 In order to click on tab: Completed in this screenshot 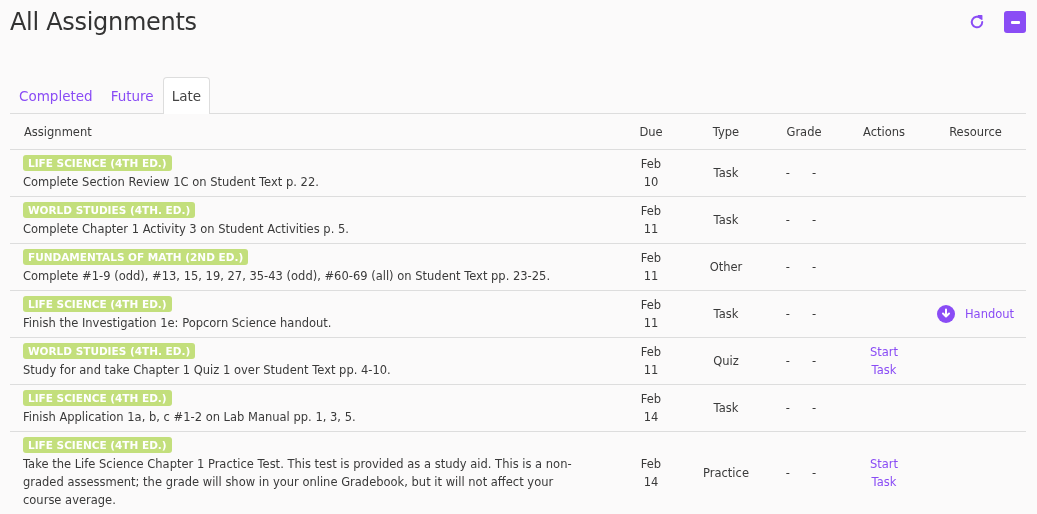, I will do `click(56, 95)`.